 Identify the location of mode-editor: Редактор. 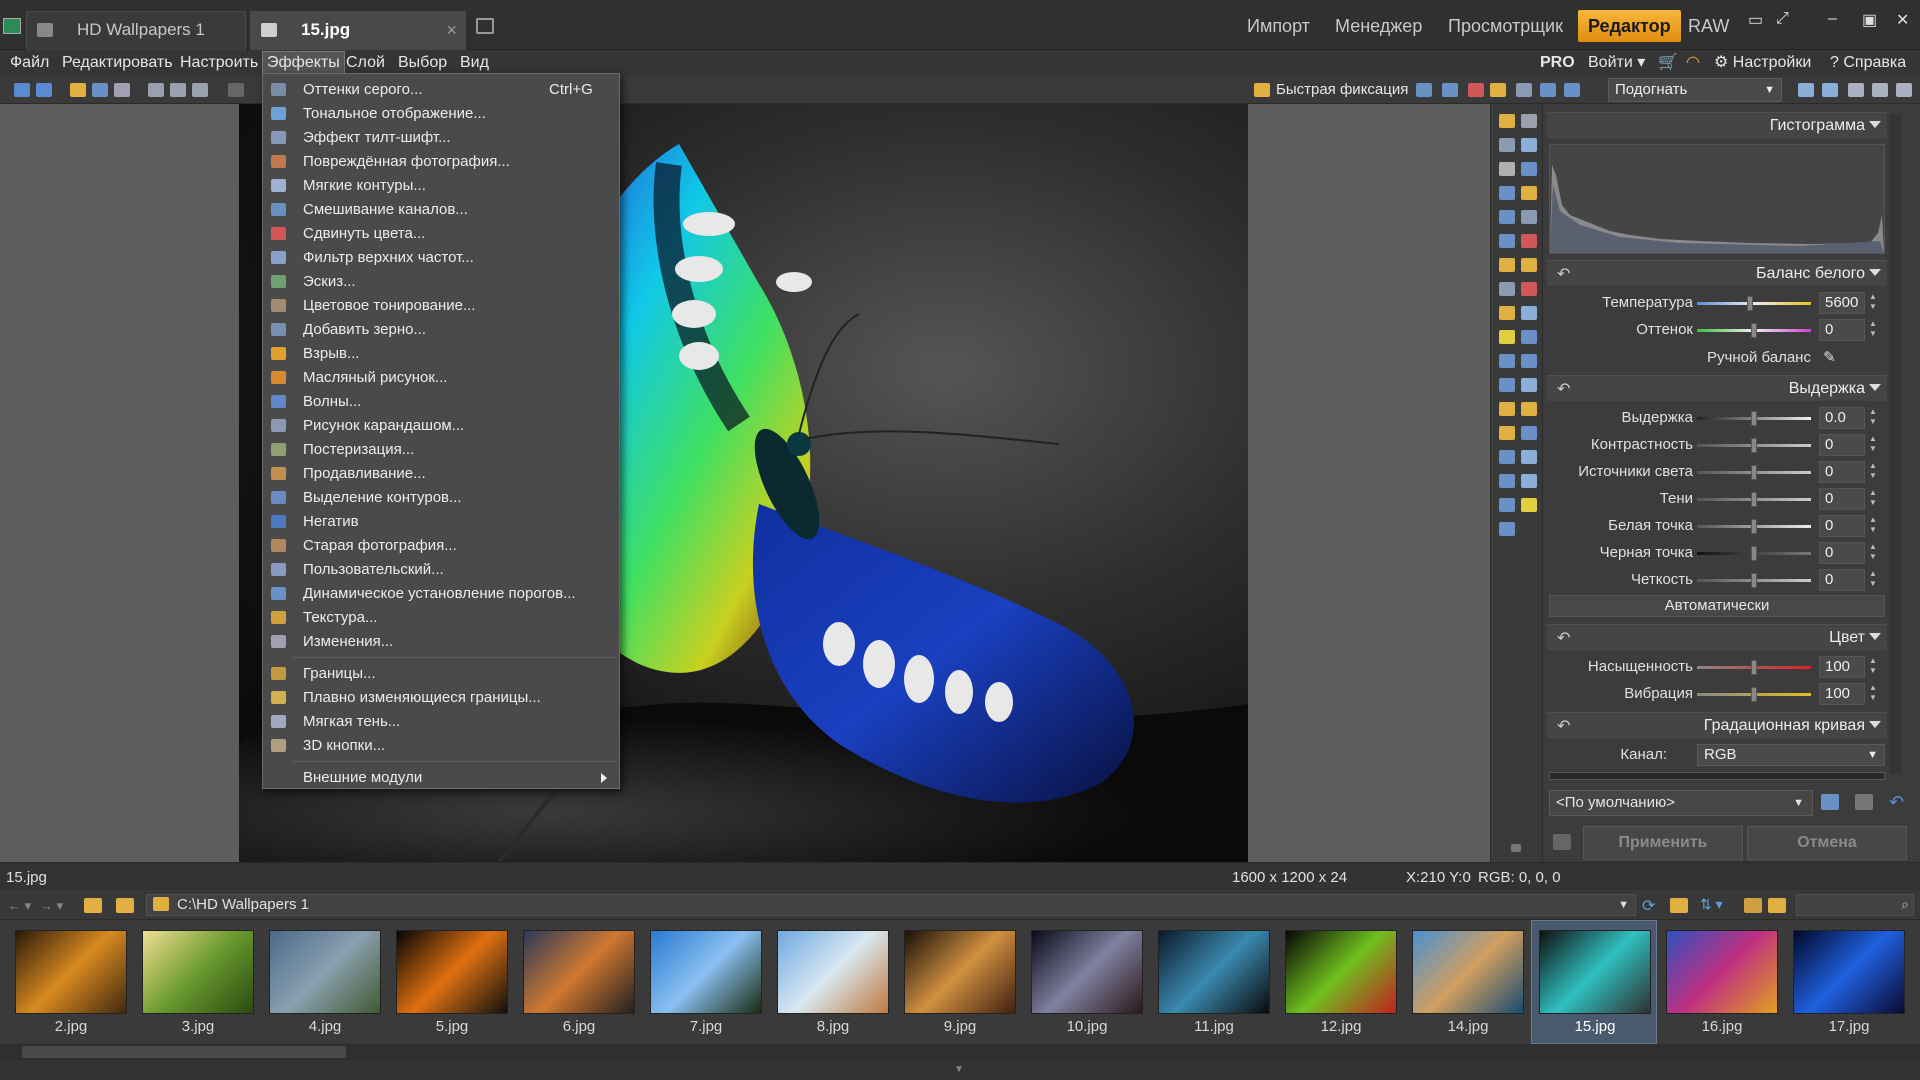
(1629, 26).